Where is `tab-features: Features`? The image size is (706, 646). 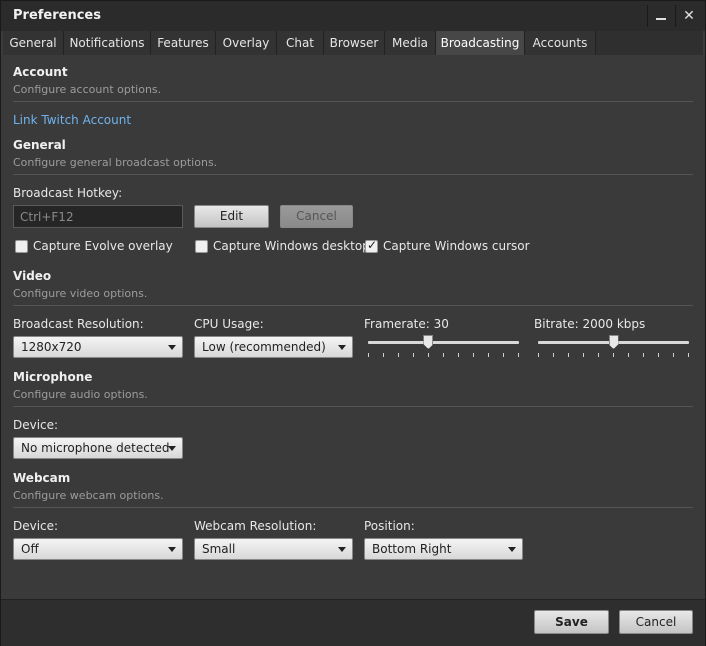
tab-features: Features is located at coordinates (183, 43).